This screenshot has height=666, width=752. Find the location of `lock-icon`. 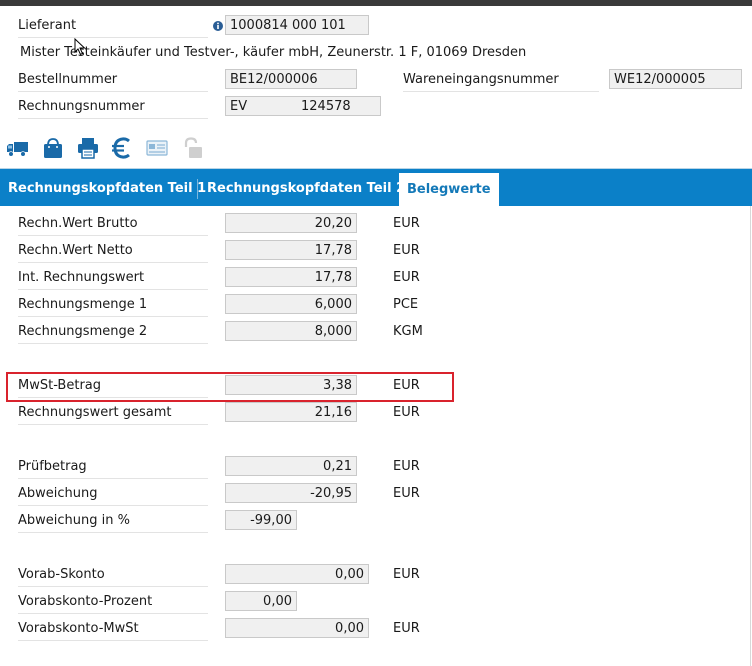

lock-icon is located at coordinates (192, 148).